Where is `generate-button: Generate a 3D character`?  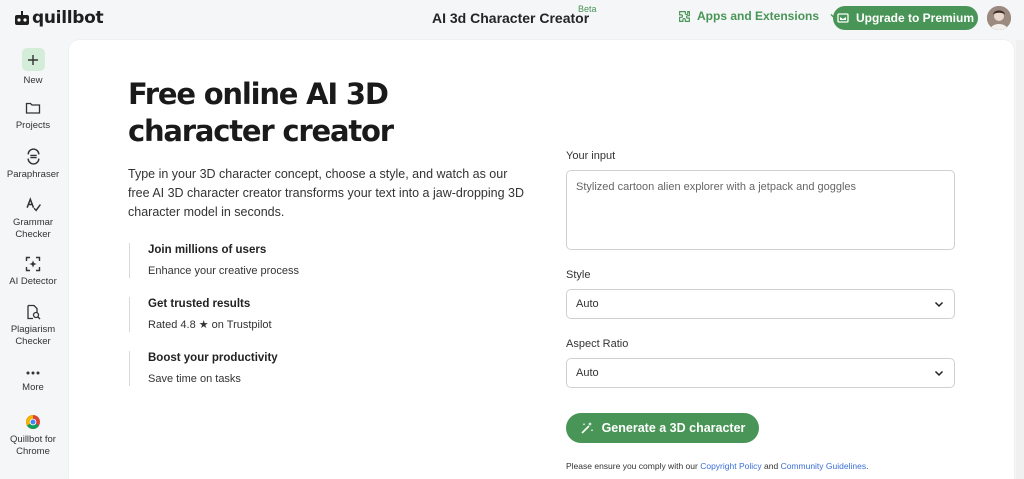
generate-button: Generate a 3D character is located at coordinates (662, 428).